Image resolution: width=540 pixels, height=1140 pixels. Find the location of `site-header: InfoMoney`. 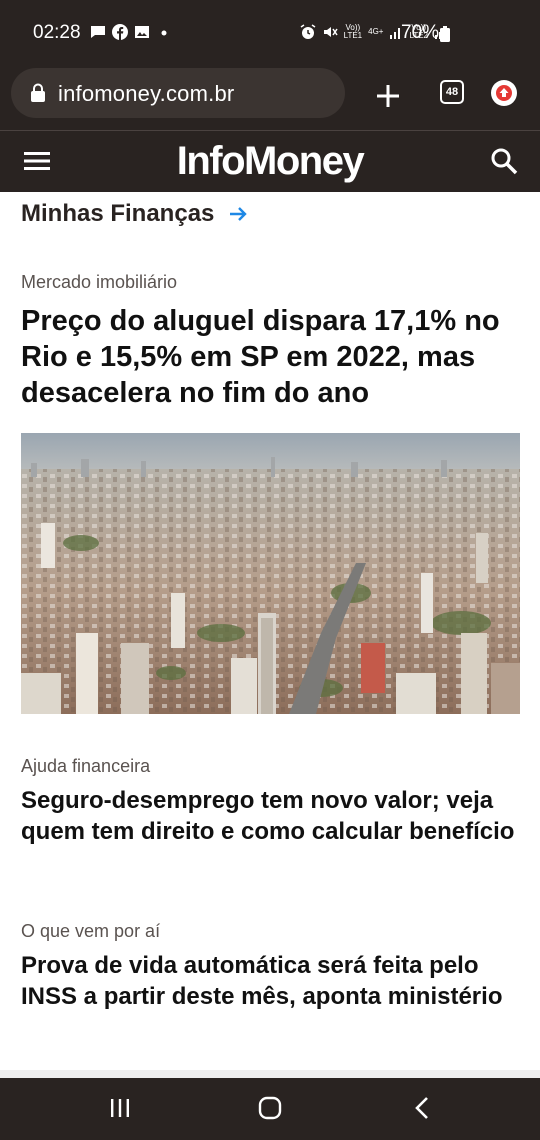

site-header: InfoMoney is located at coordinates (270, 161).